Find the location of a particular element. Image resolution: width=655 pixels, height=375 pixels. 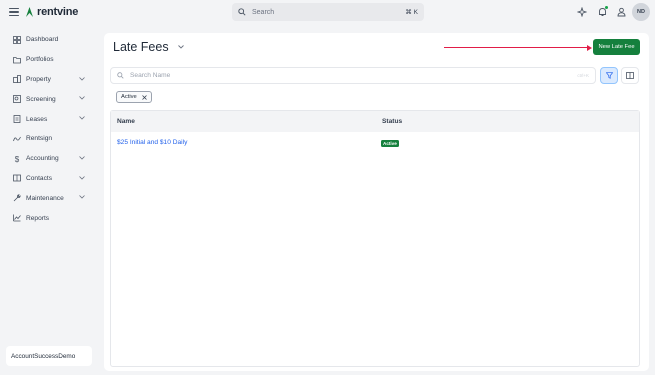

reports-icon is located at coordinates (16, 218).